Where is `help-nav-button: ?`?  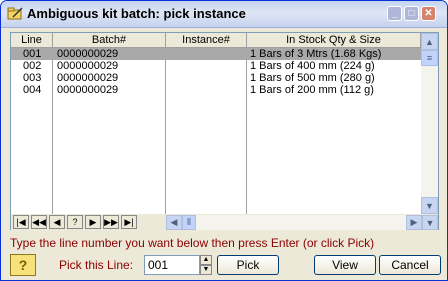
help-nav-button: ? is located at coordinates (75, 222).